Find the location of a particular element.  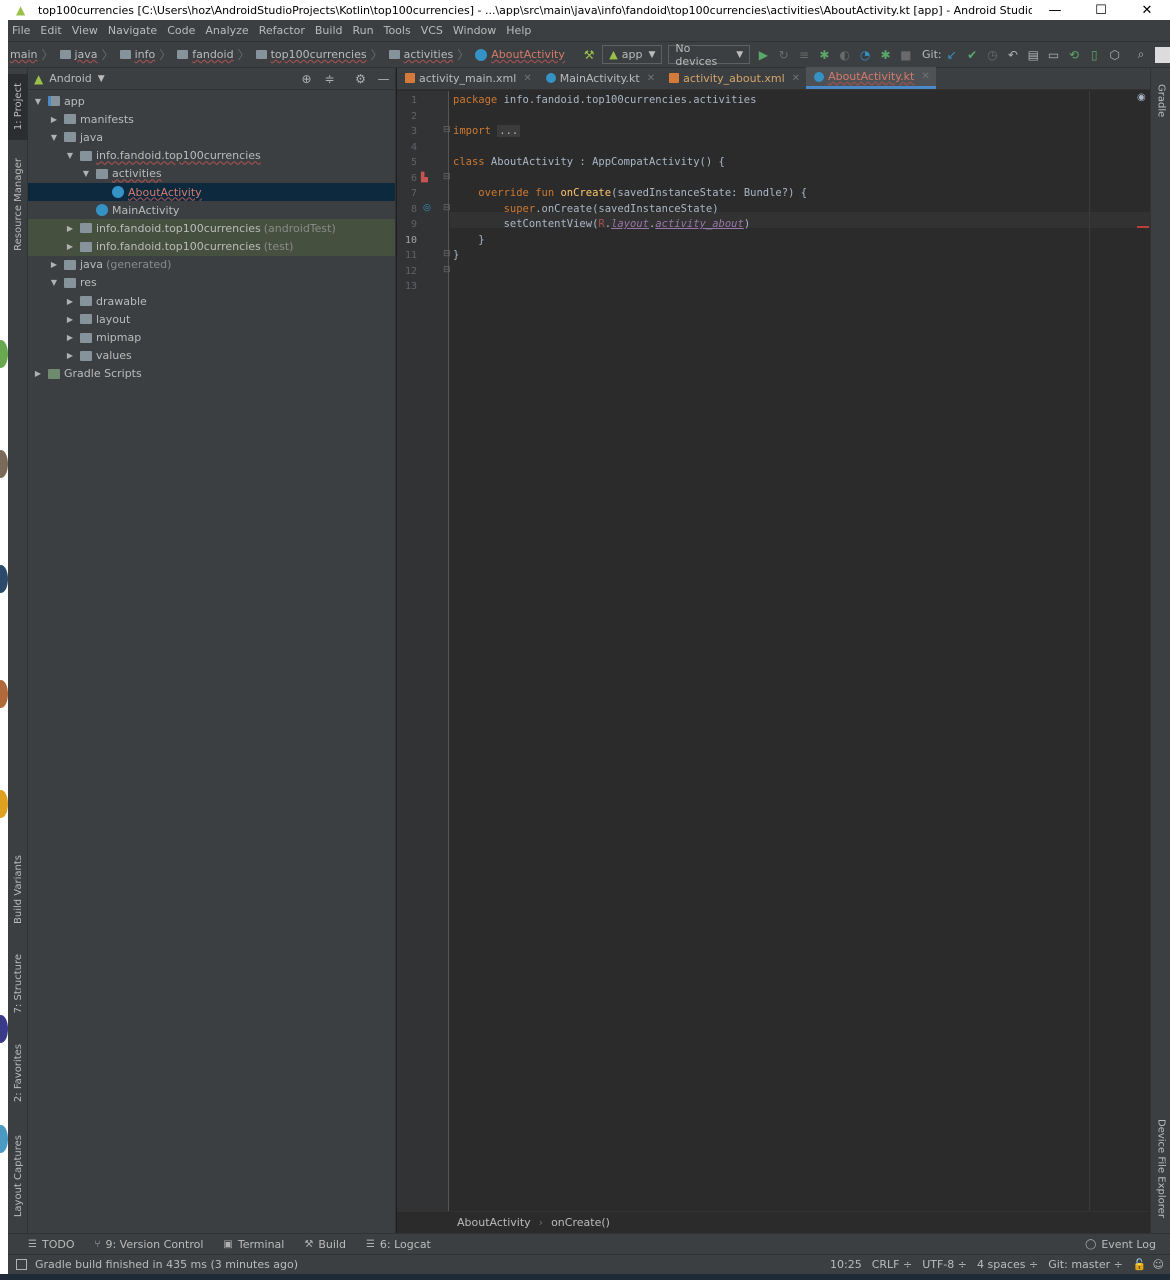

tree-item: ▶ Gradle Scripts is located at coordinates (211, 374).